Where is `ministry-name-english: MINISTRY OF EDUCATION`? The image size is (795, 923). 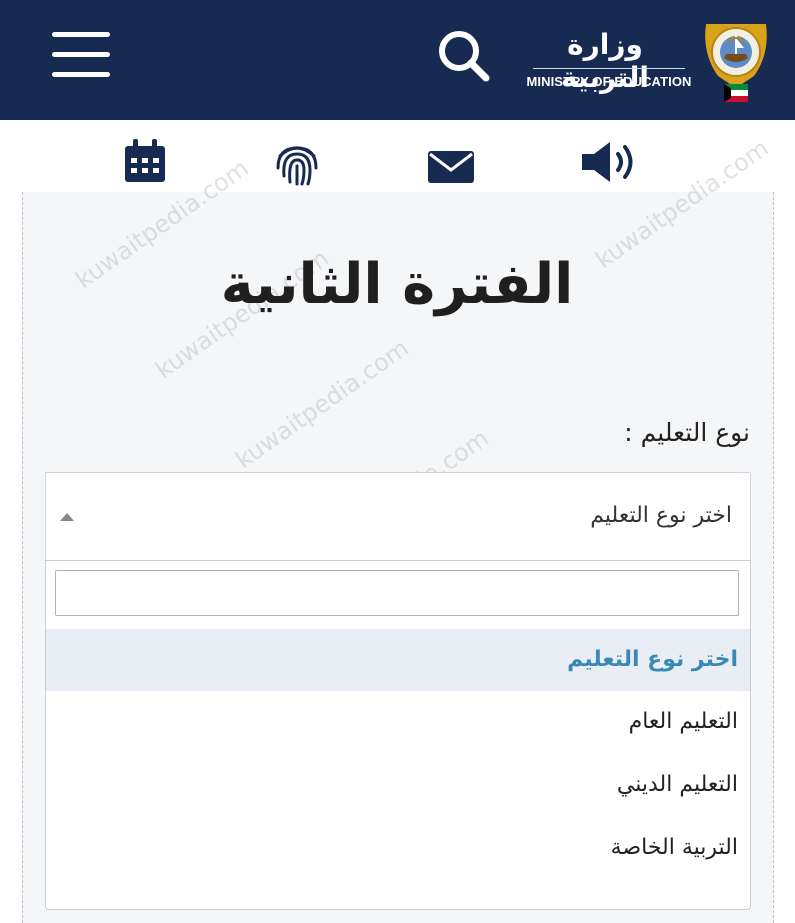 ministry-name-english: MINISTRY OF EDUCATION is located at coordinates (609, 81).